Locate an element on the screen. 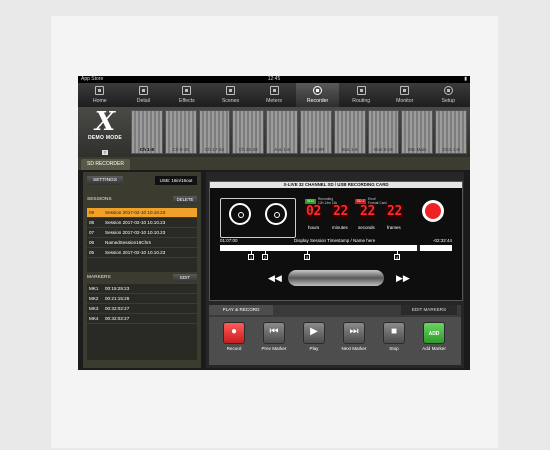 The width and height of the screenshot is (550, 450). tab-play-record: PLAY & RECORD is located at coordinates (241, 310).